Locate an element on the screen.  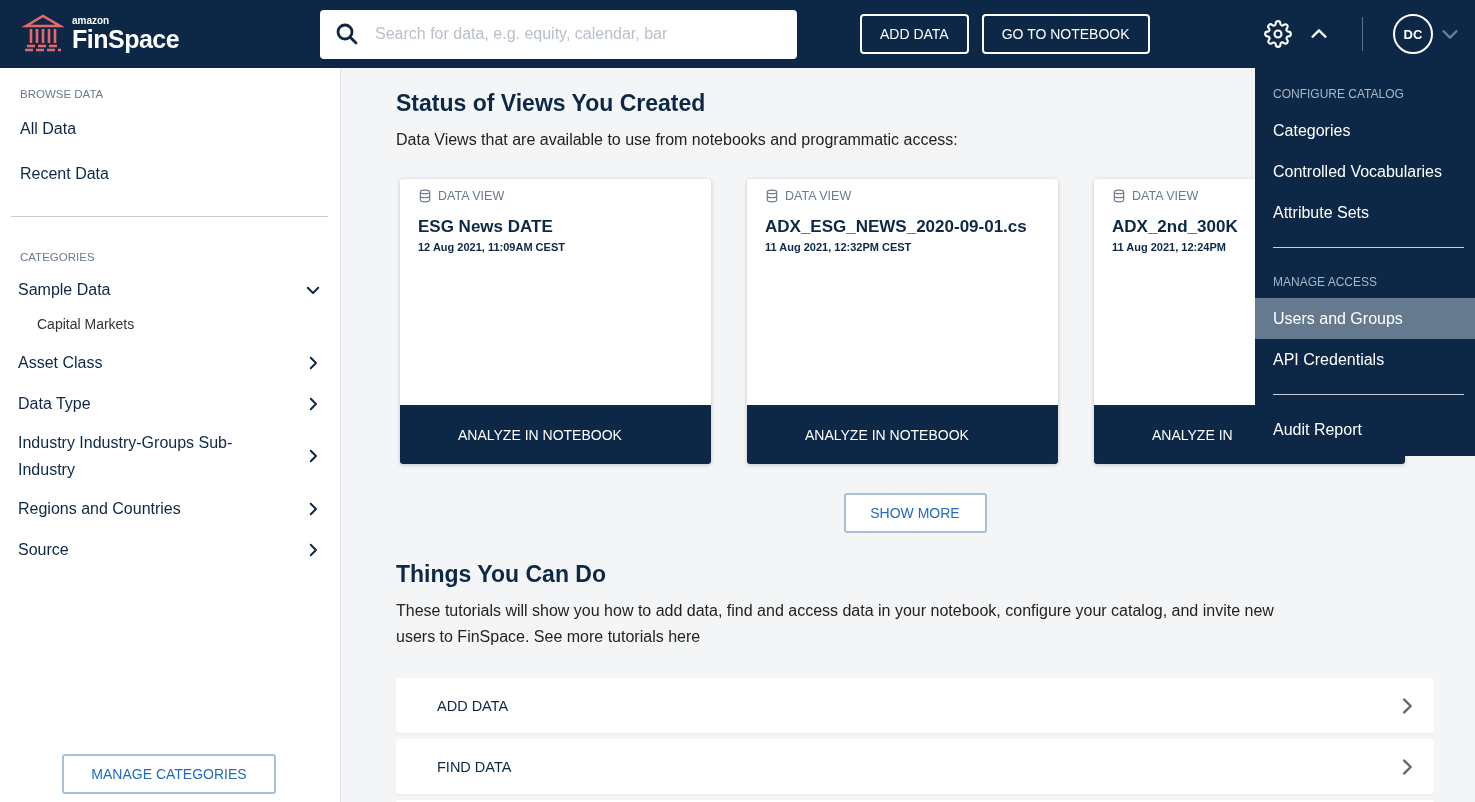
sidebar-link: All Data is located at coordinates (169, 129).